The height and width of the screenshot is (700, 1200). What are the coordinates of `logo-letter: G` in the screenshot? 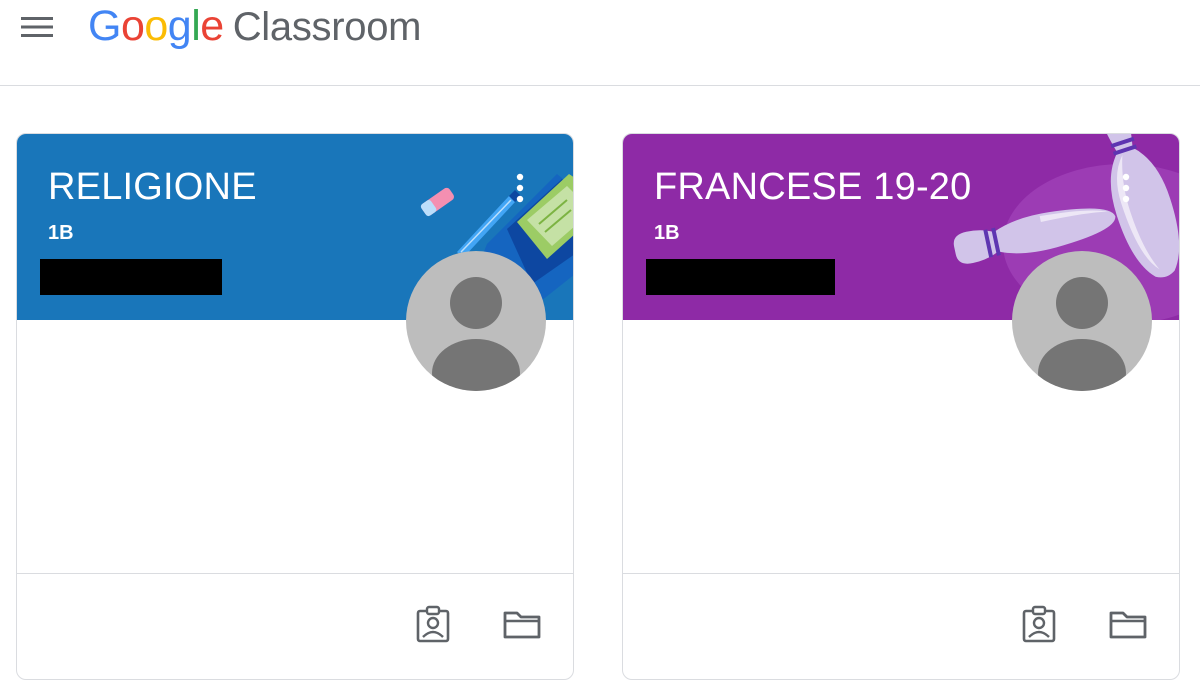 It's located at (104, 26).